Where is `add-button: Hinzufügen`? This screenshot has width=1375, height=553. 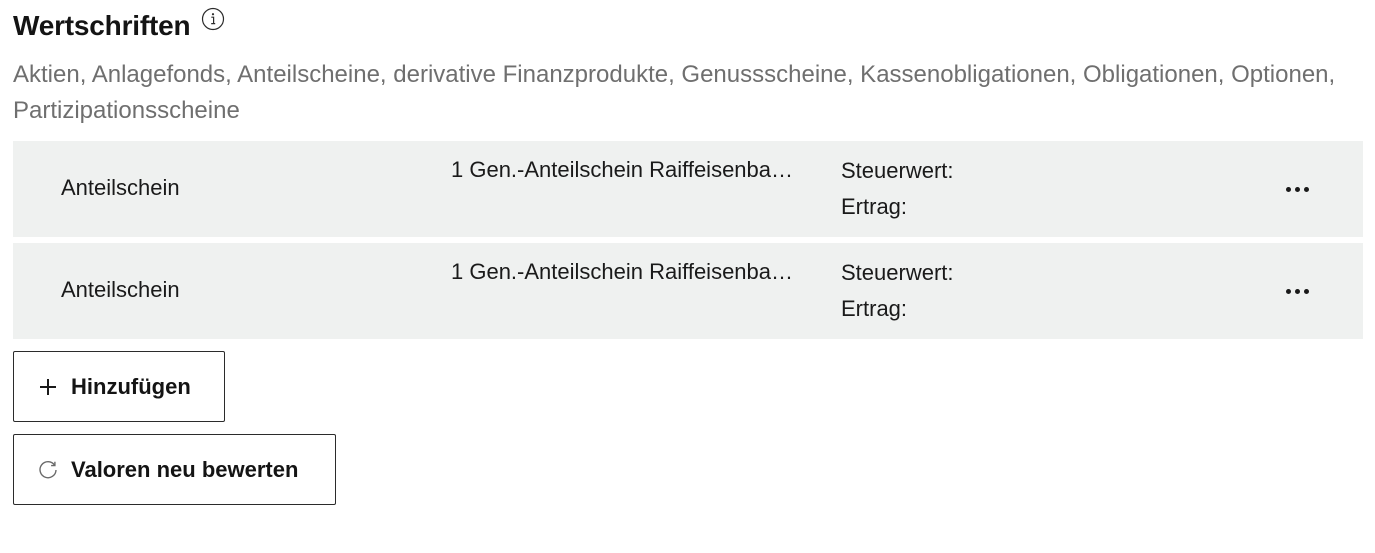
add-button: Hinzufügen is located at coordinates (119, 386).